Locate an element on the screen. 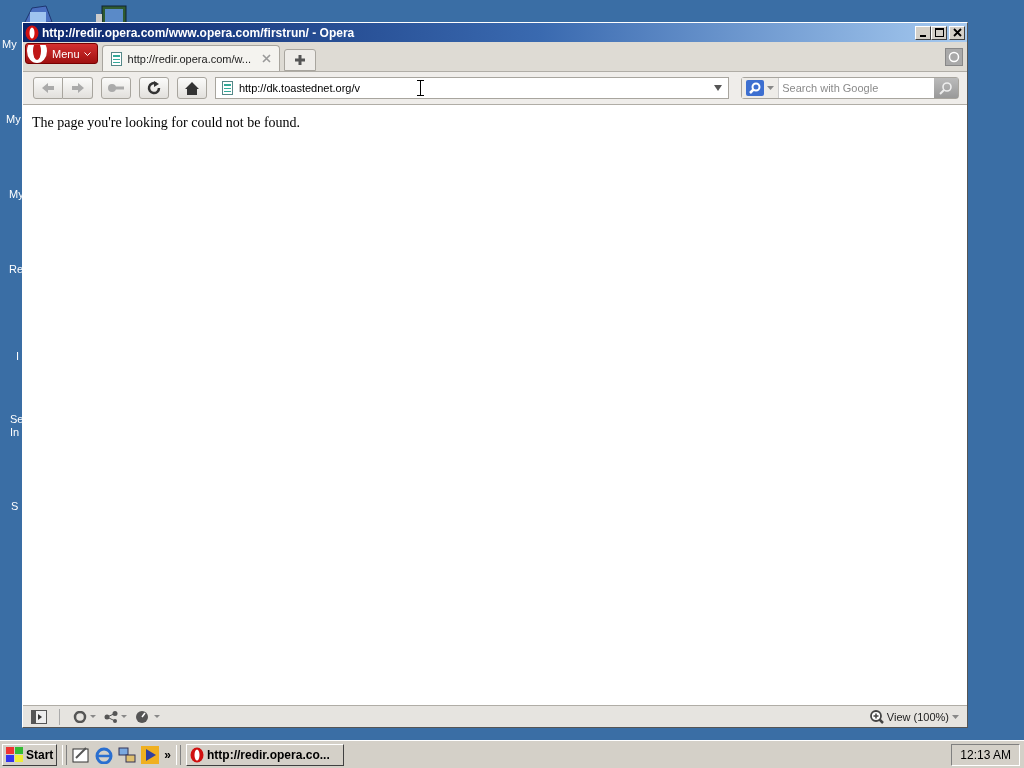 This screenshot has height=768, width=1024. desktop-icon-label: S is located at coordinates (15, 506).